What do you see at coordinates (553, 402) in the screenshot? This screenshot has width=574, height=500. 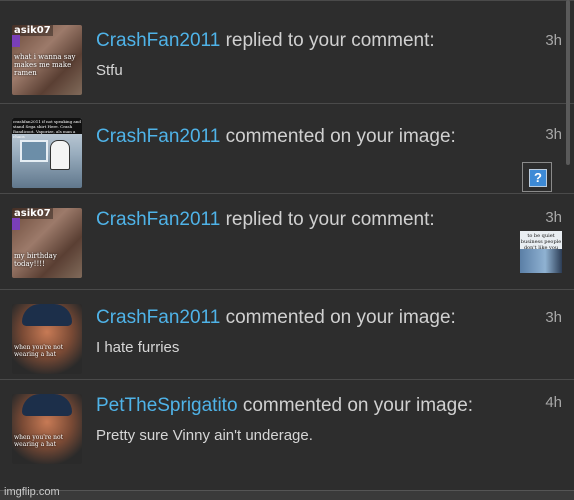 I see `timestamp: 4h` at bounding box center [553, 402].